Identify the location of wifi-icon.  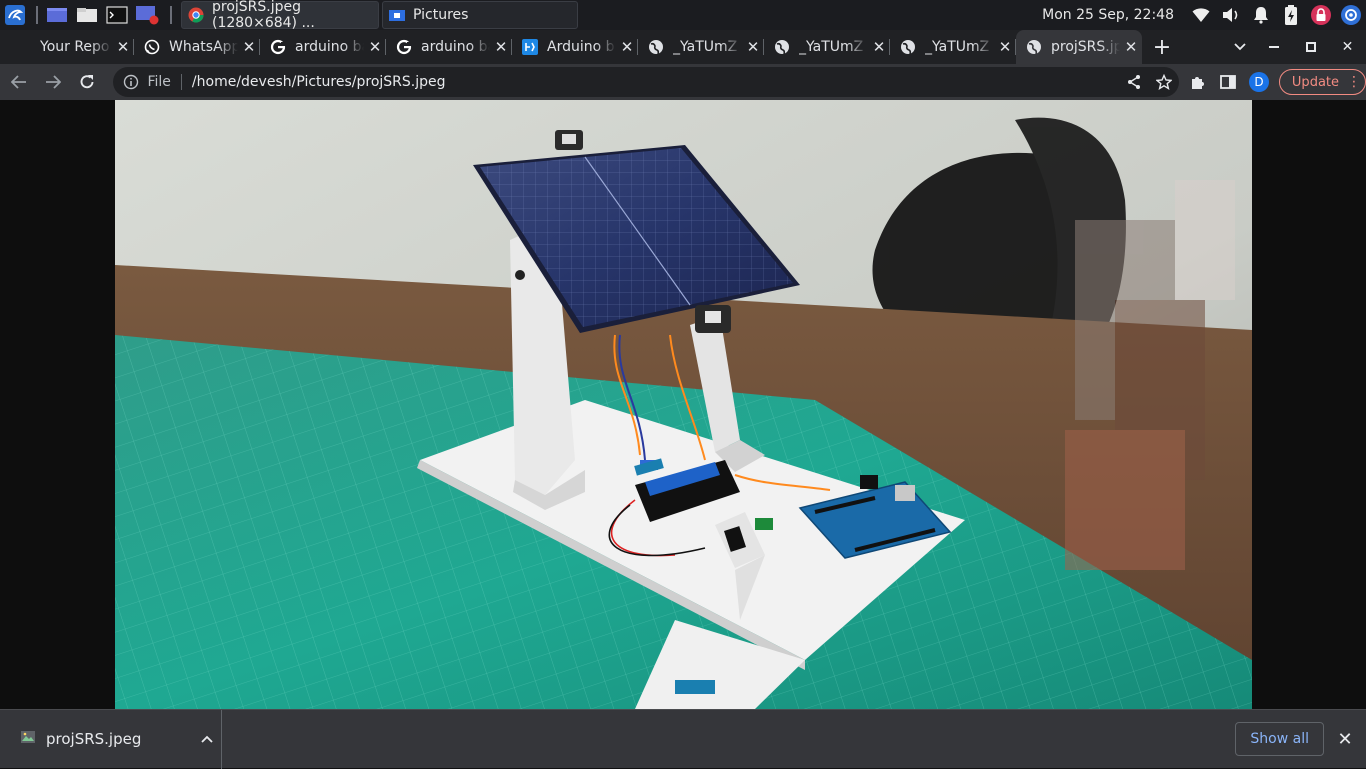
(1201, 15).